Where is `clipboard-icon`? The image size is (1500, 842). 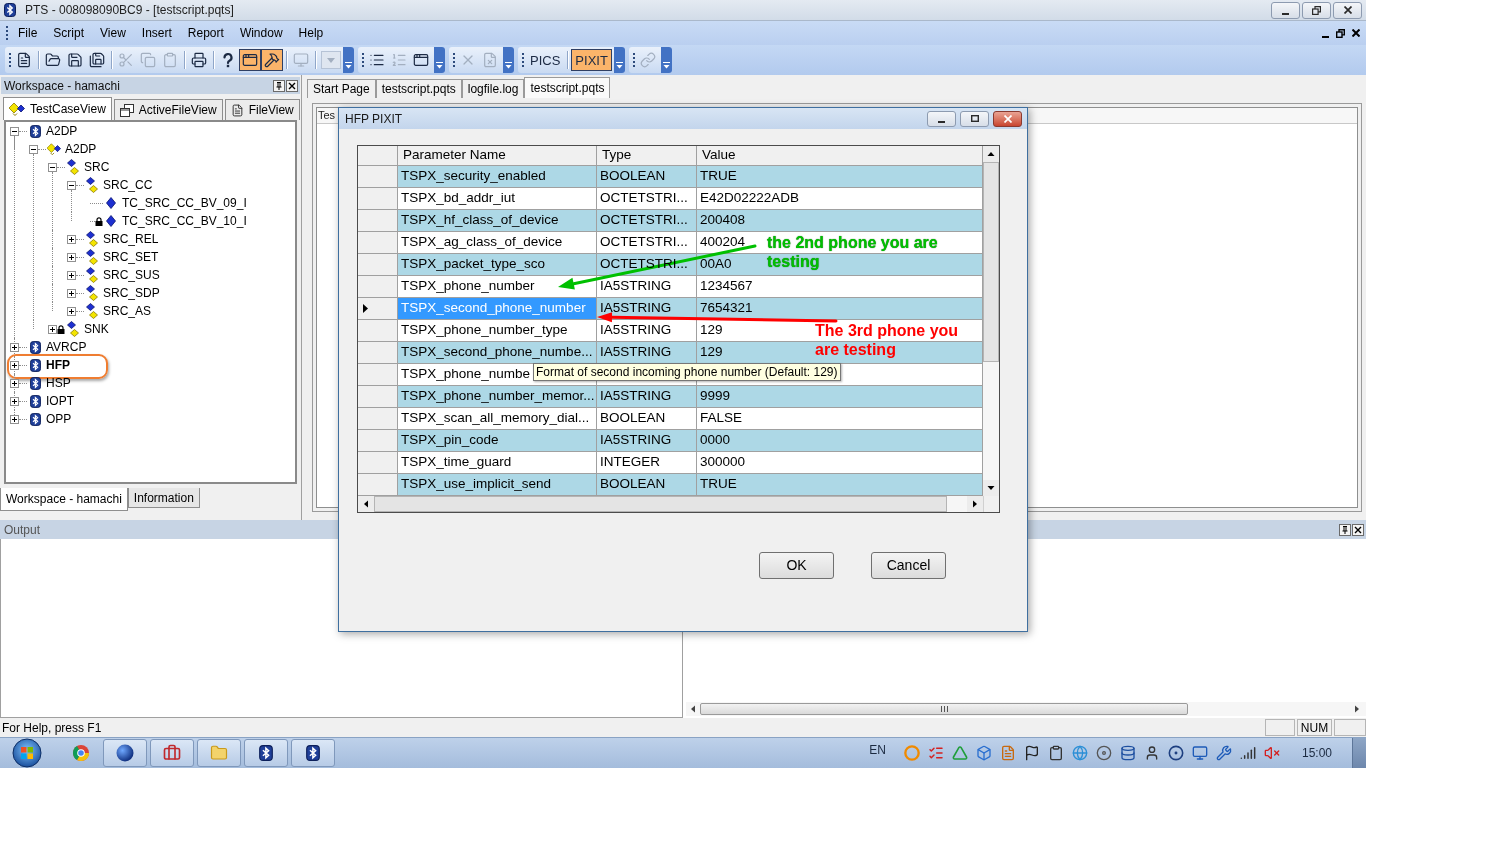 clipboard-icon is located at coordinates (1055, 753).